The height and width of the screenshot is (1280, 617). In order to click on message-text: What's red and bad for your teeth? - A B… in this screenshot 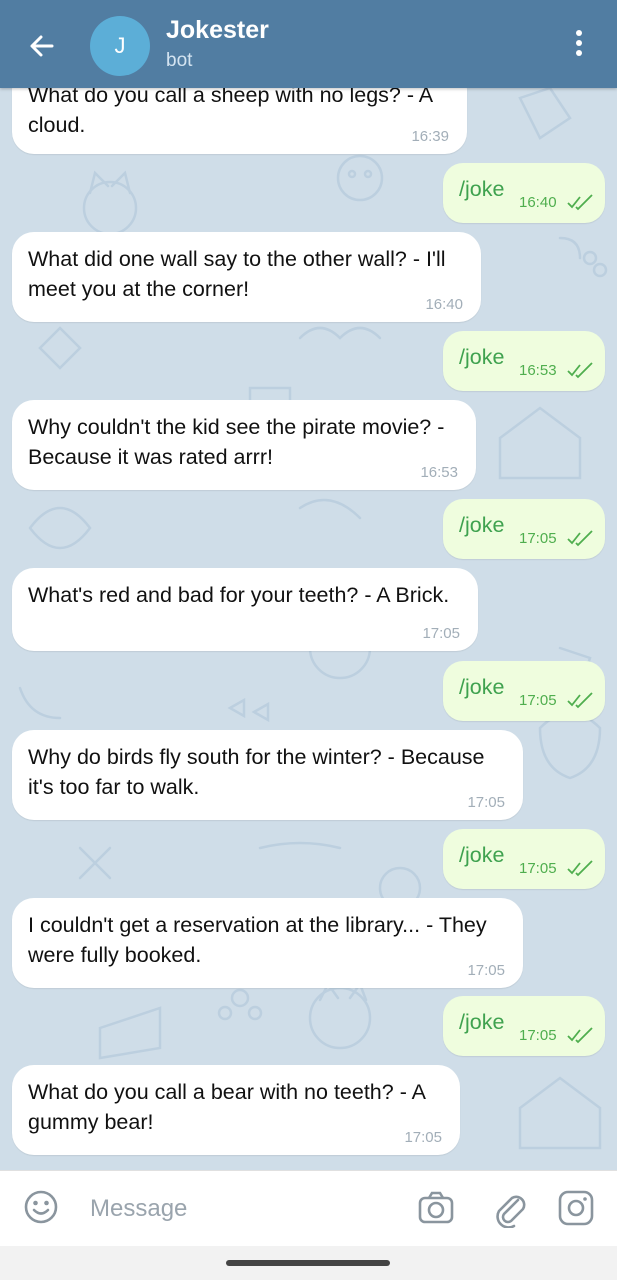, I will do `click(239, 595)`.